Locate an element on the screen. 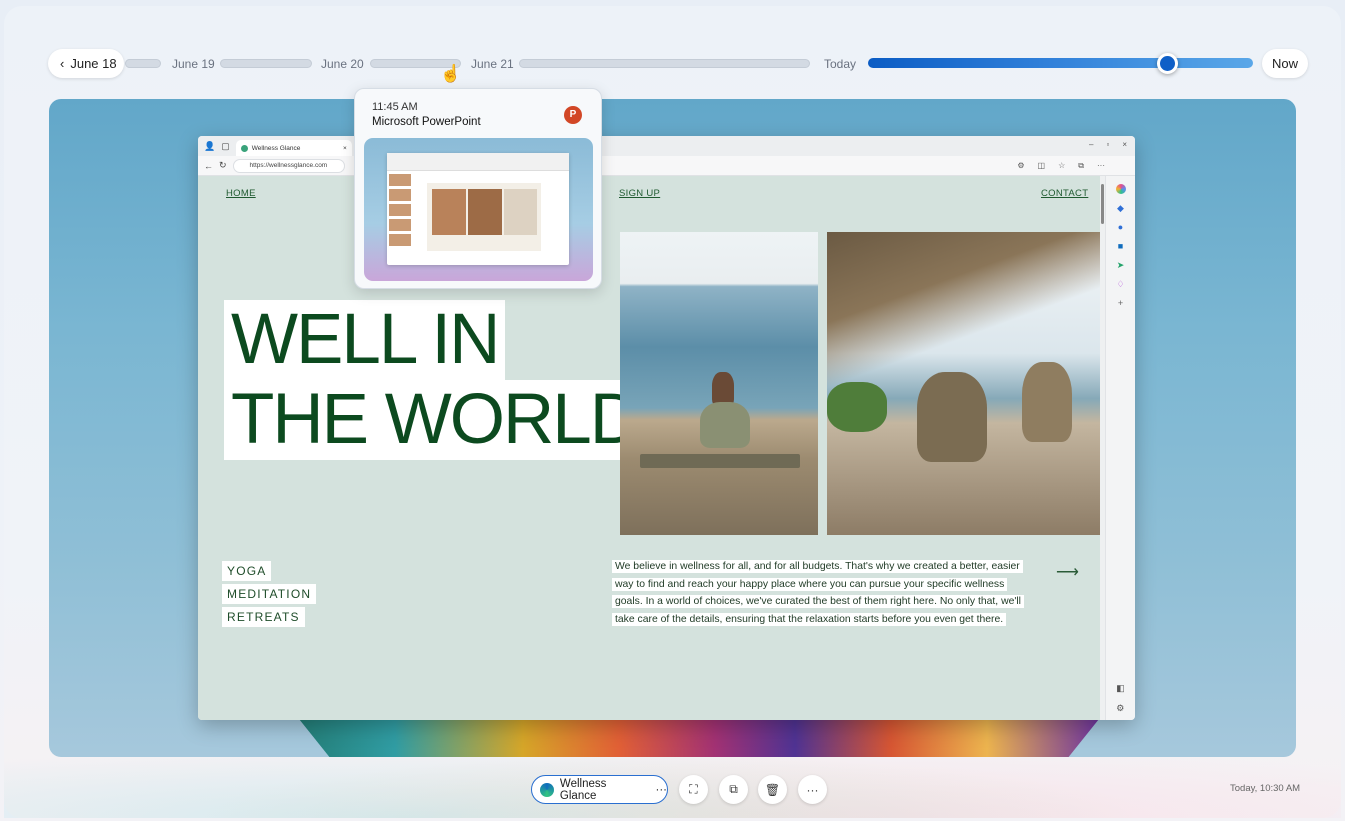  delete-button: 🗑 is located at coordinates (772, 789).